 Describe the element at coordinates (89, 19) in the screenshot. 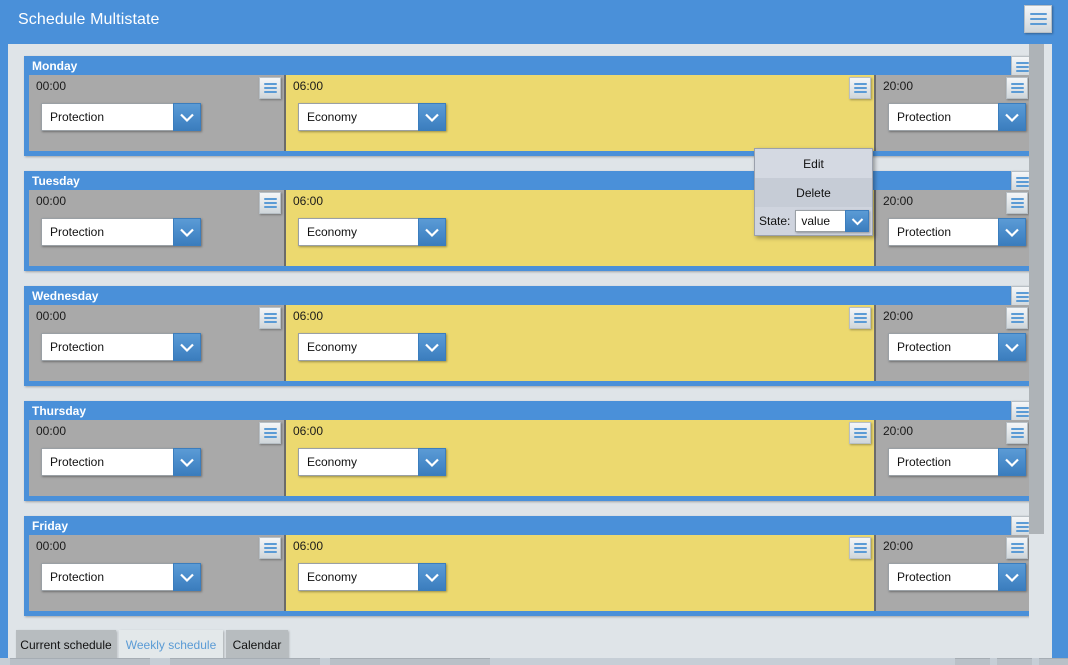

I see `page-title: Schedule Multistate` at that location.